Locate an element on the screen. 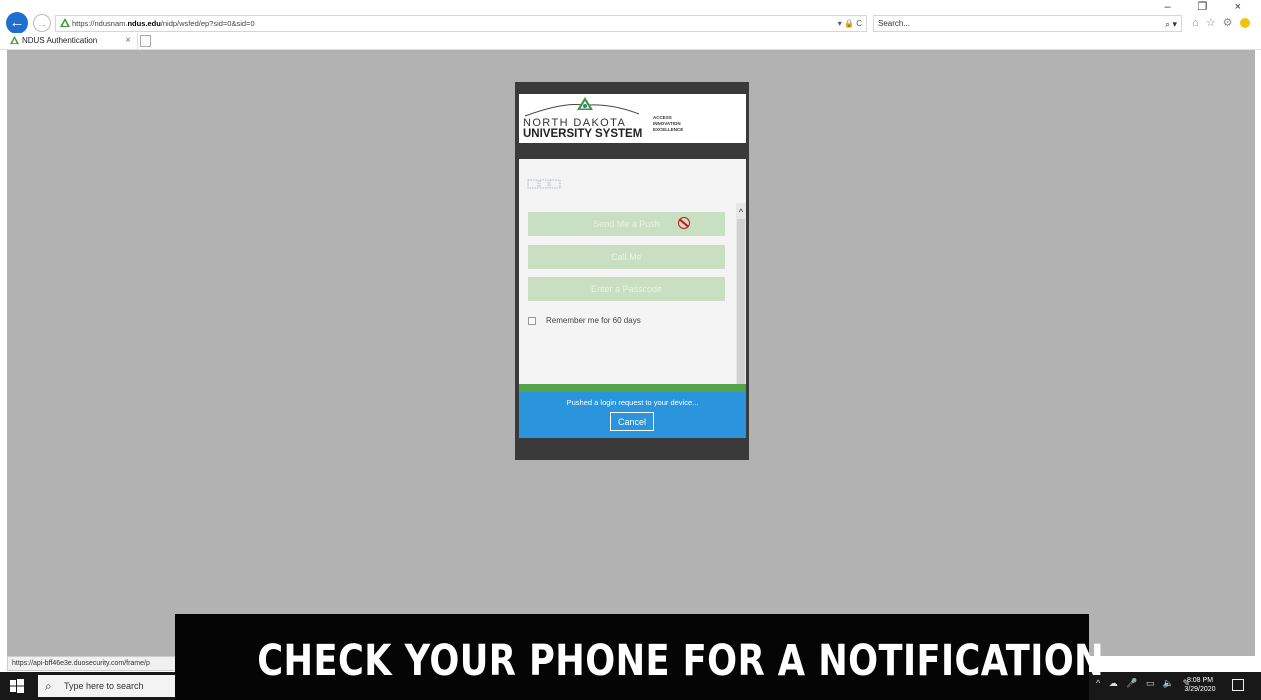 This screenshot has height=700, width=1261. browser-toolbar-icons: ⌂ ☆ ⚙ is located at coordinates (1221, 23).